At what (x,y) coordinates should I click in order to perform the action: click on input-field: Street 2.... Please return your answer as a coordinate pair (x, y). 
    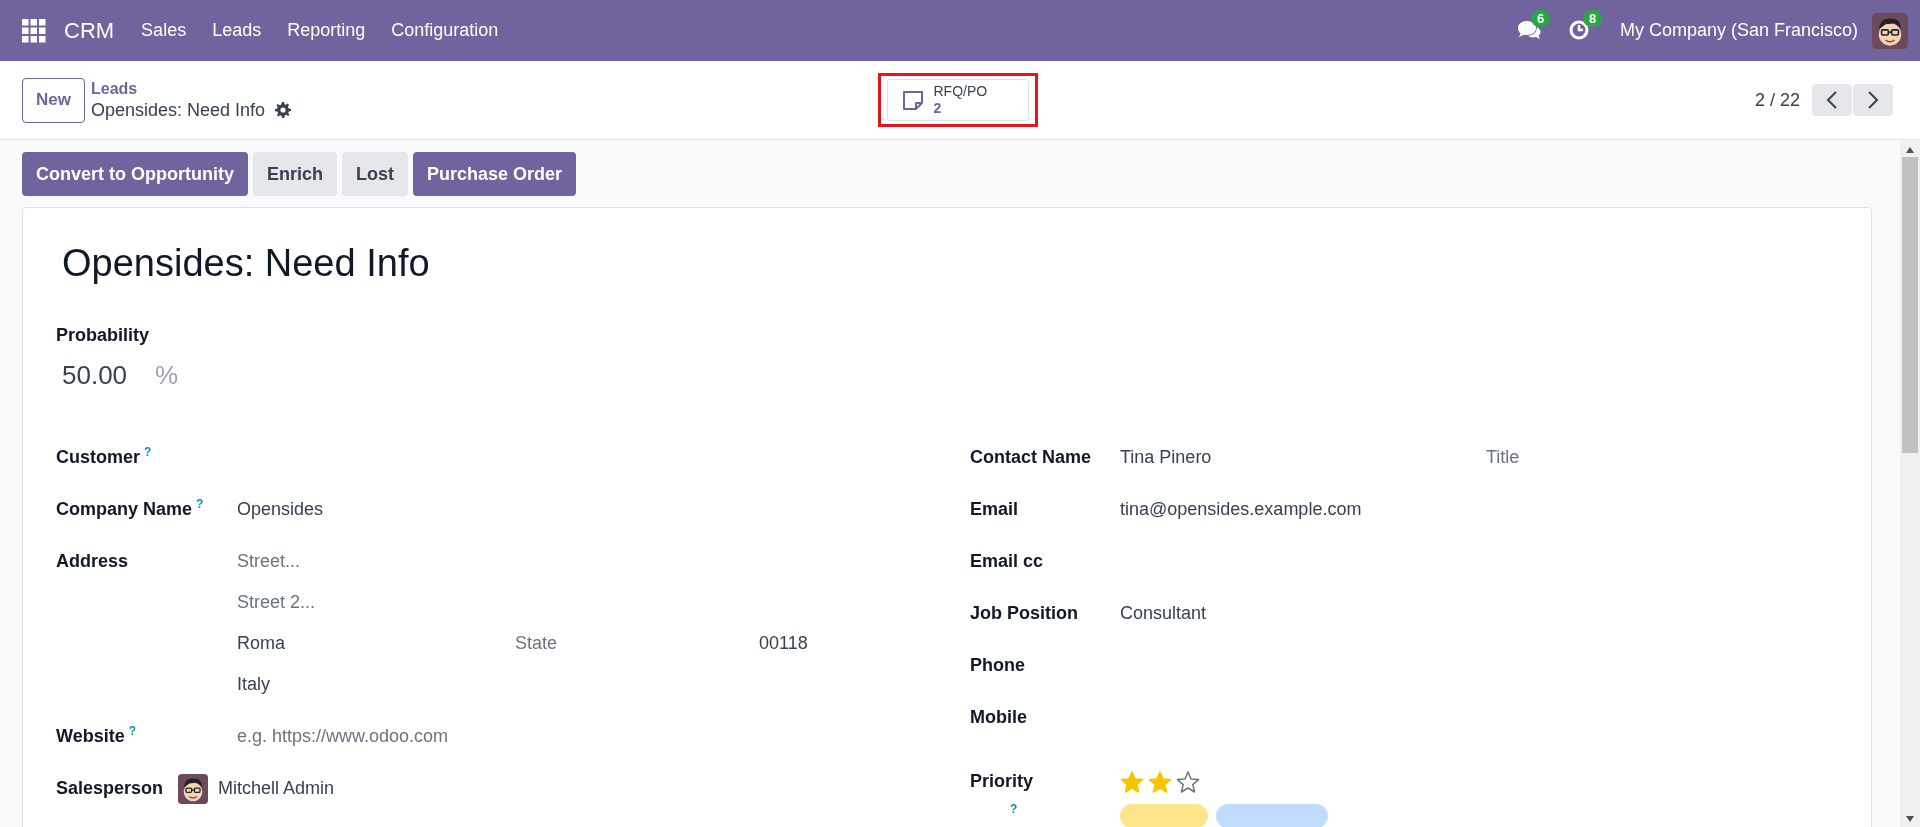
    Looking at the image, I should click on (583, 602).